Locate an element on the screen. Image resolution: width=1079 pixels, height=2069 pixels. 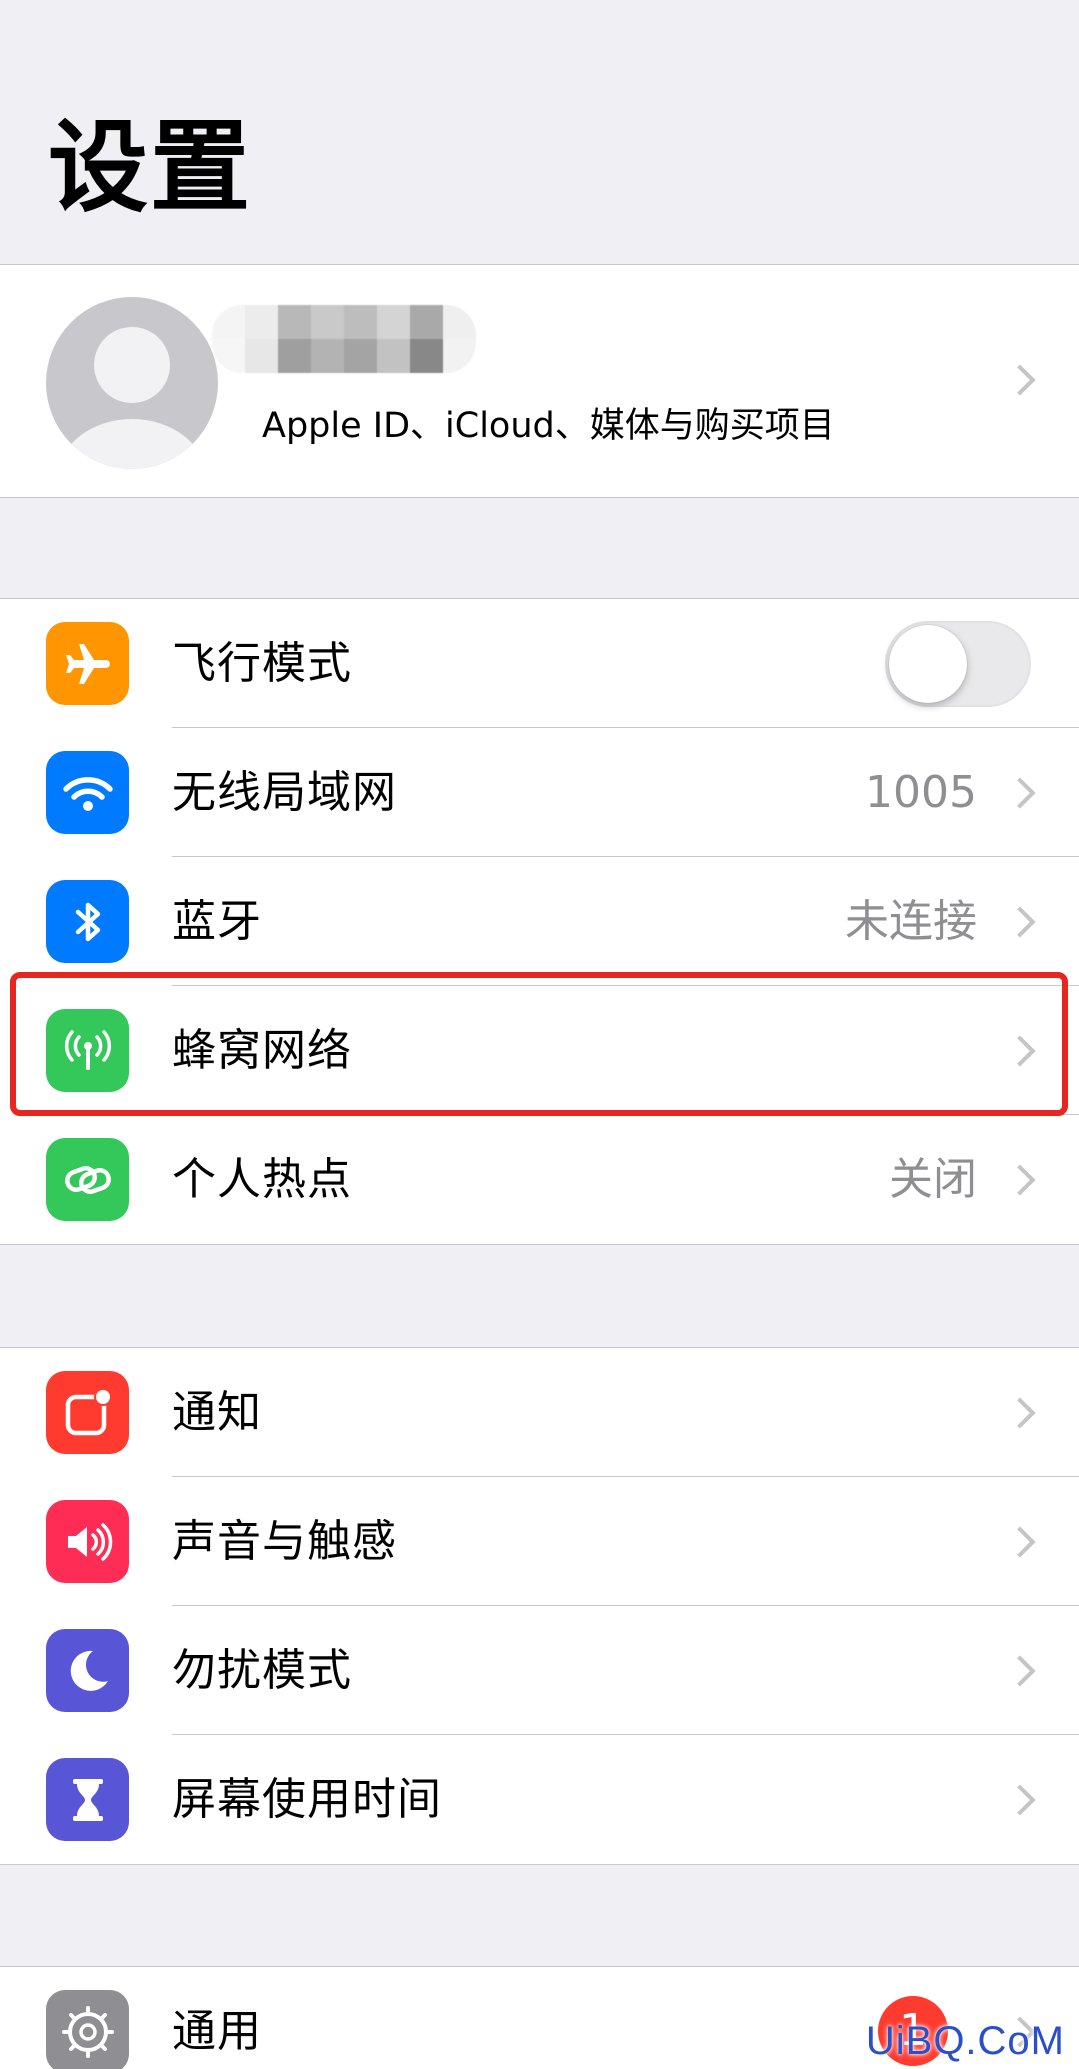
row-value: 关闭 is located at coordinates (933, 1179).